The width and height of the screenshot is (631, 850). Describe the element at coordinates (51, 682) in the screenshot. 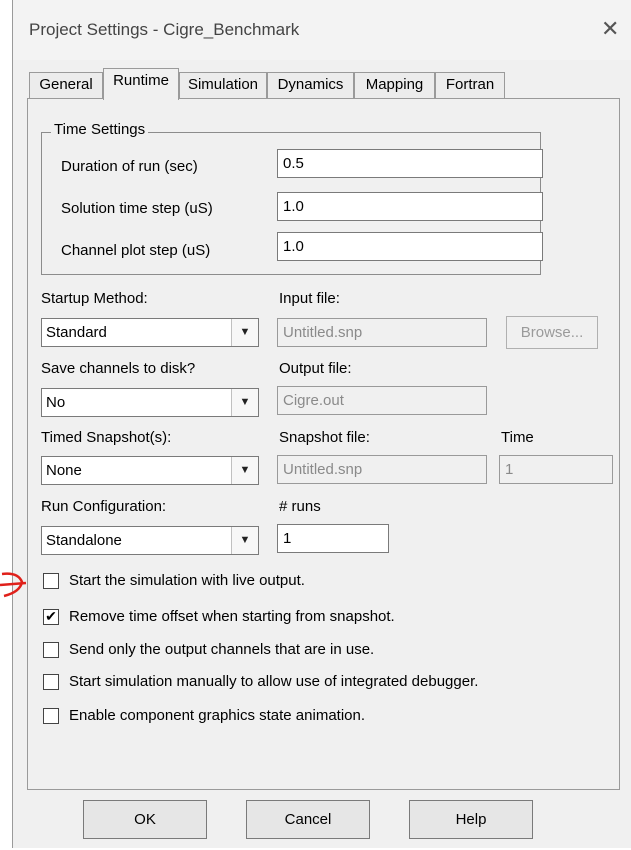

I see `manual-start-checkbox` at that location.